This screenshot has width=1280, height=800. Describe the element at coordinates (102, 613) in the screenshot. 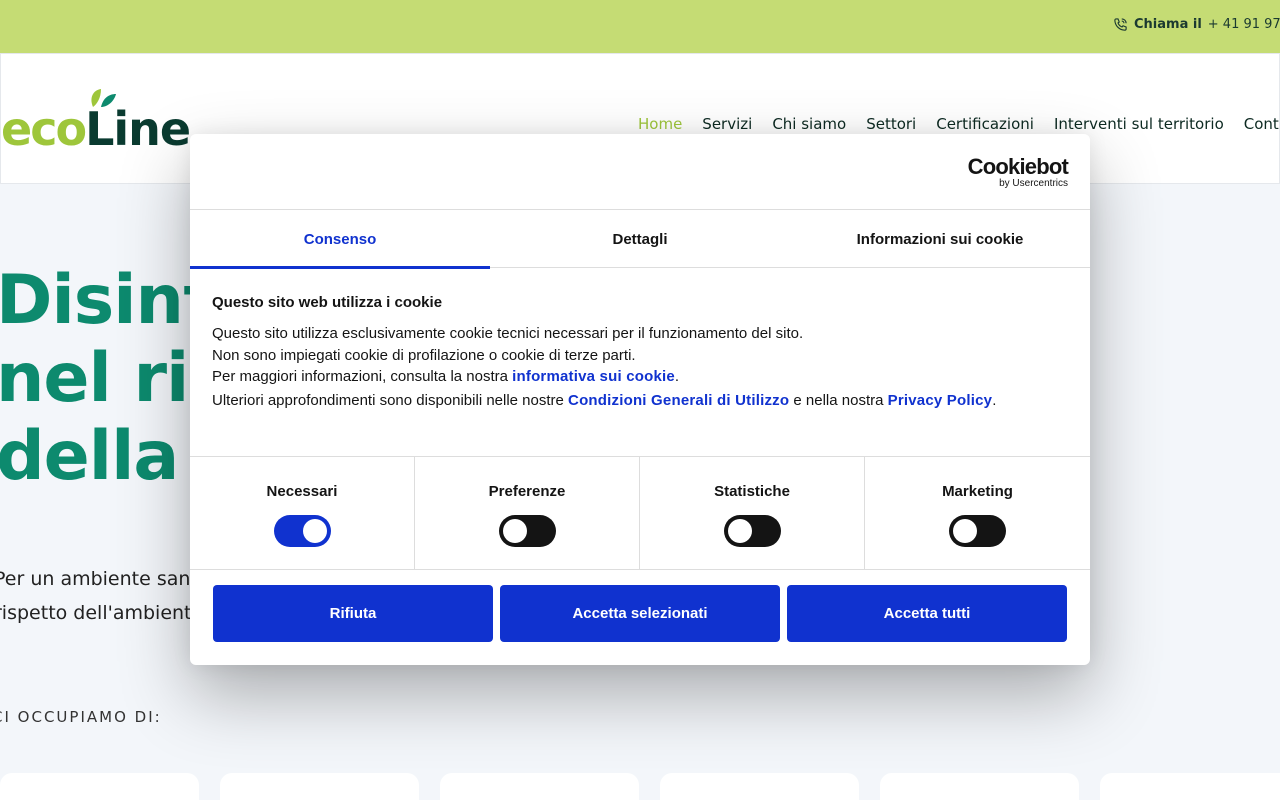

I see `hero-subtitle-line: rispetto dell'ambiente` at that location.